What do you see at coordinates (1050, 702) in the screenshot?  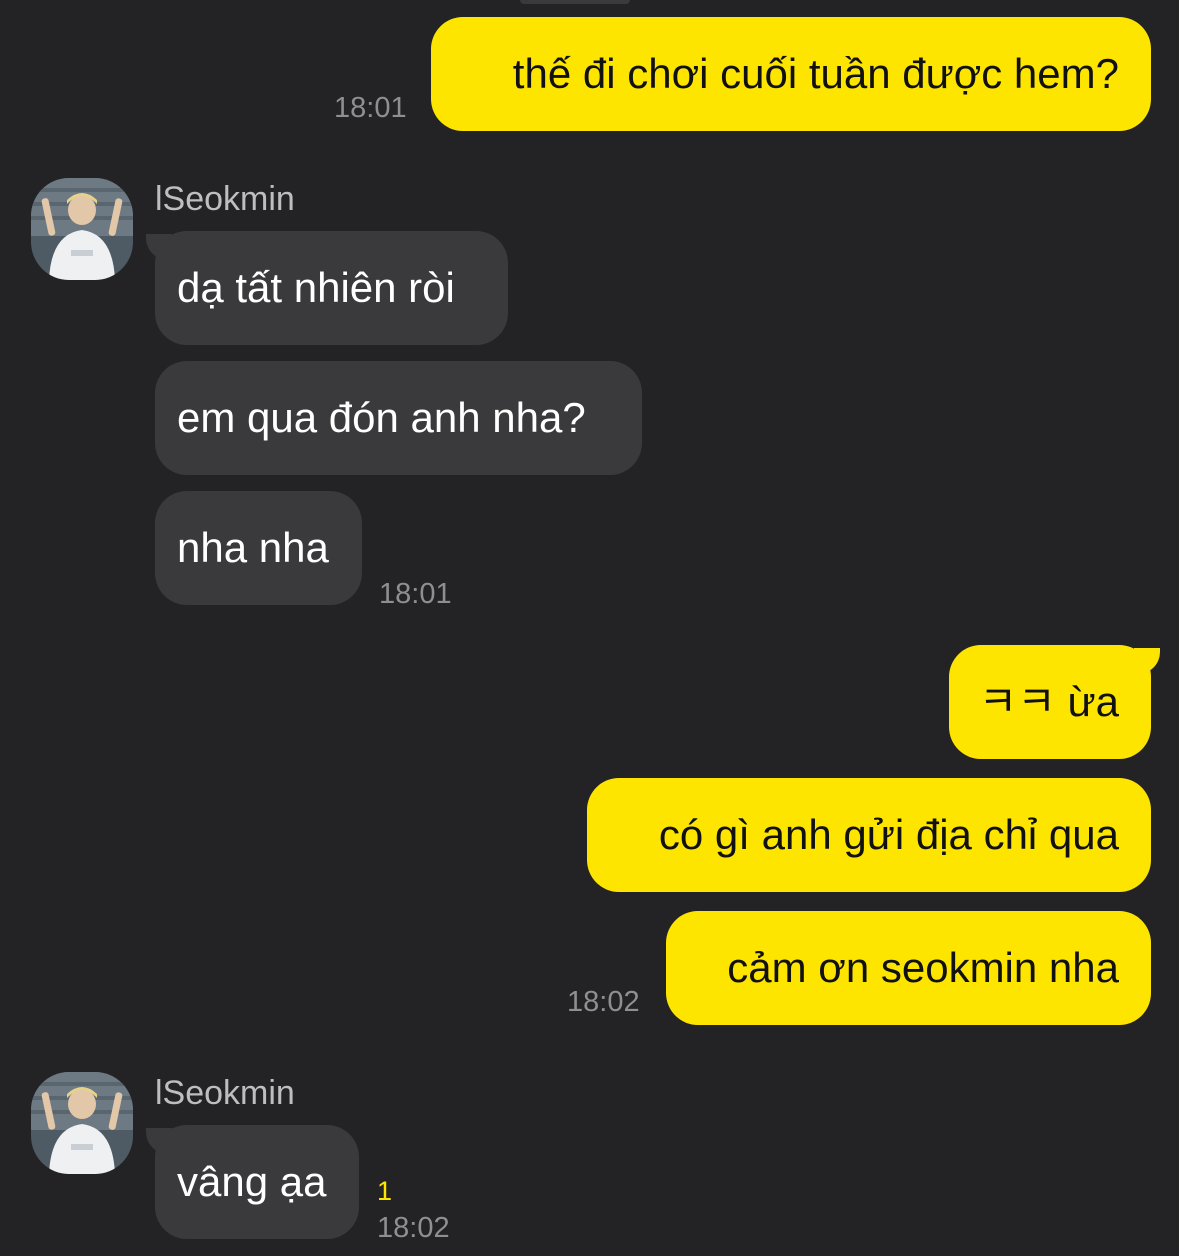 I see `message-bubble-outgoing: ㅋㅋ ừa` at bounding box center [1050, 702].